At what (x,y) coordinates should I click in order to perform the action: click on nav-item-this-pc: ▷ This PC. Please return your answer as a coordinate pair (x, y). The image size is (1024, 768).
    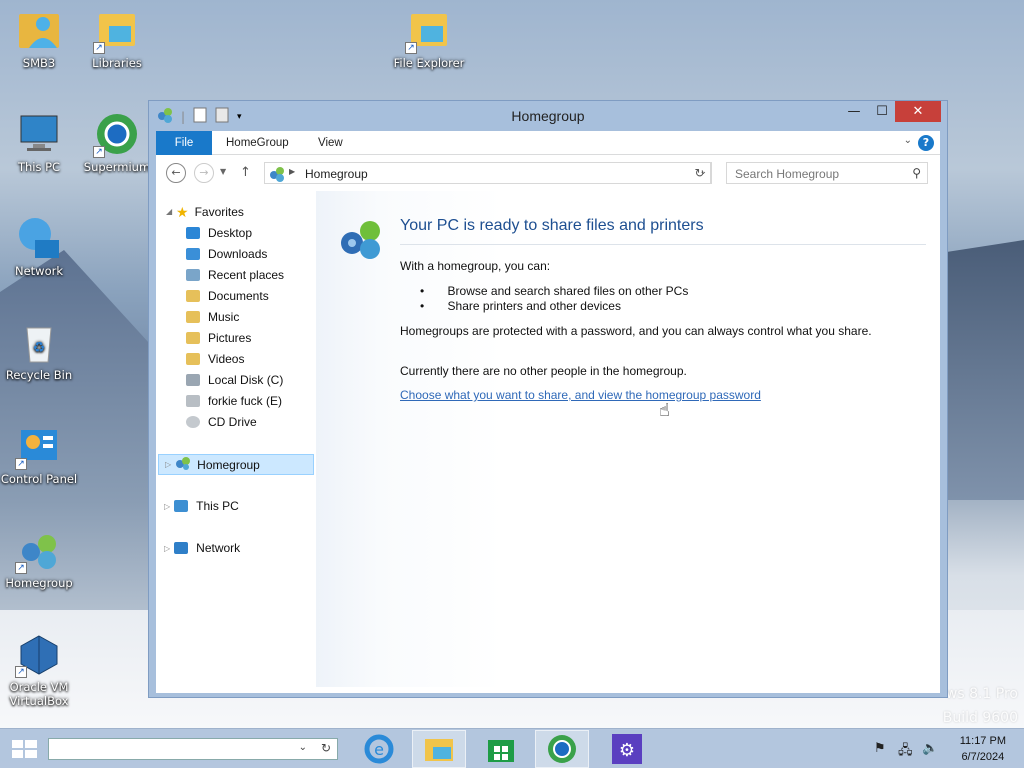
    Looking at the image, I should click on (198, 506).